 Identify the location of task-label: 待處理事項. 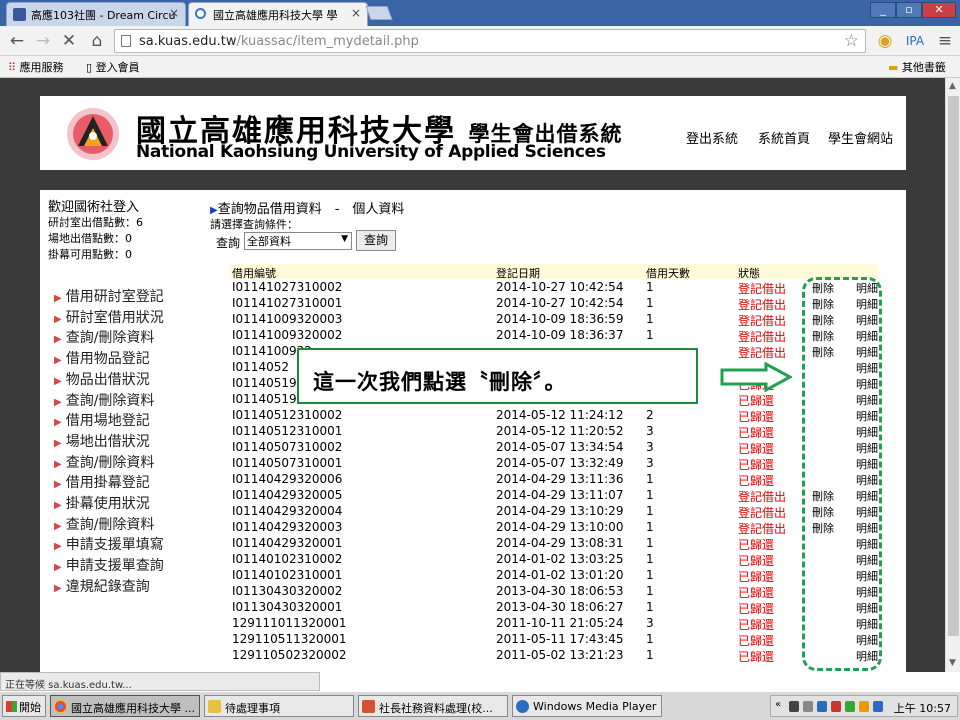
(252, 708).